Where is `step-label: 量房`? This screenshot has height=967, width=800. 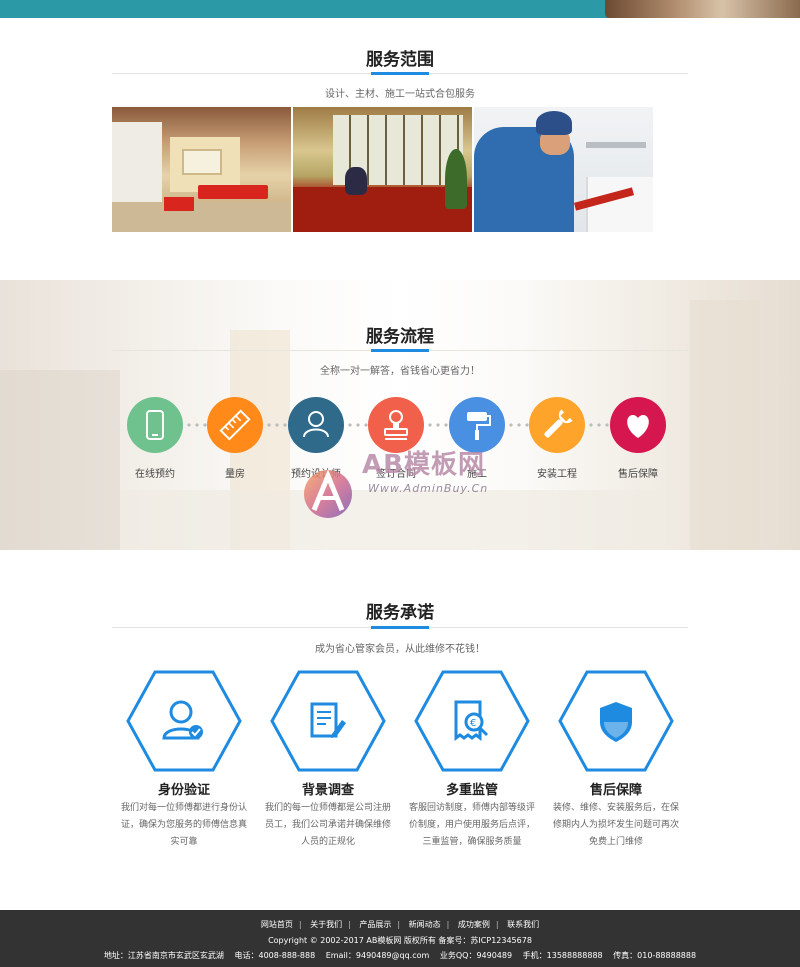 step-label: 量房 is located at coordinates (235, 474).